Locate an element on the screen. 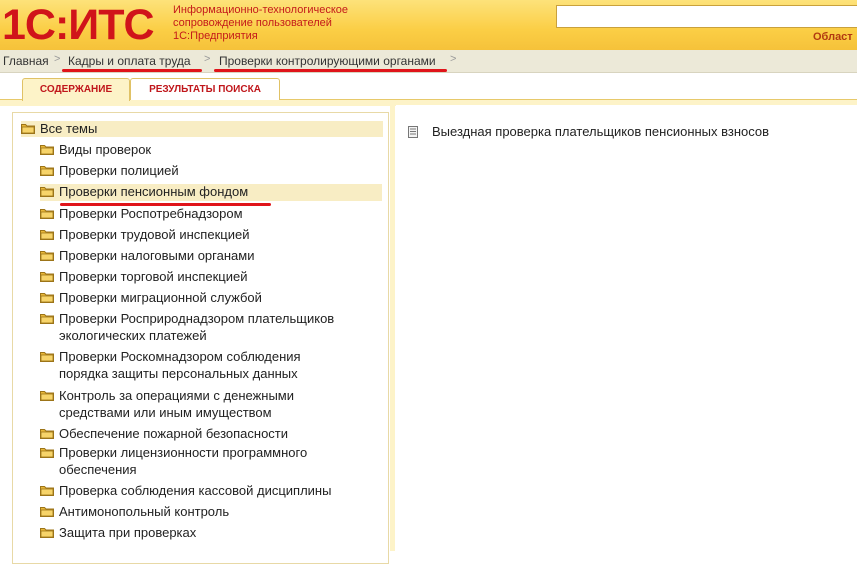 The height and width of the screenshot is (564, 857). tree-item: Проверки трудовой инспекцией is located at coordinates (211, 235).